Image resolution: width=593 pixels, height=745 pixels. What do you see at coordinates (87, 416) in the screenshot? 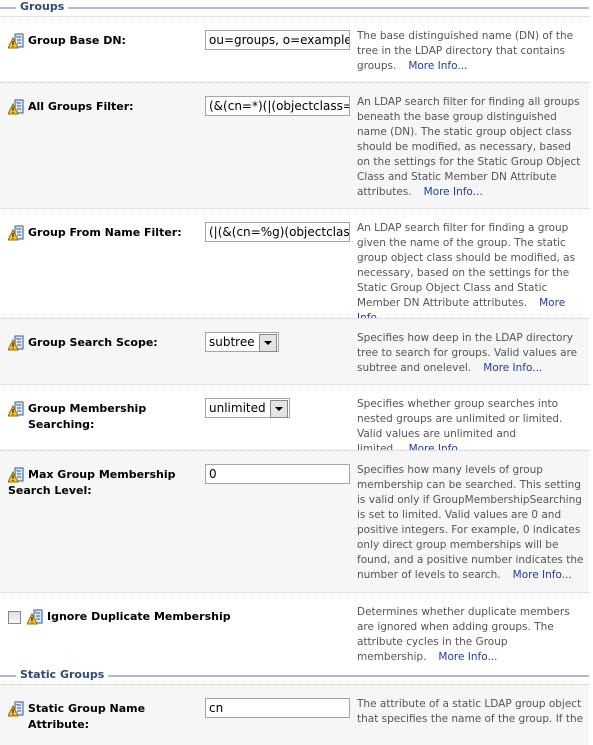
I see `field-label: Group Membership Searching:` at bounding box center [87, 416].